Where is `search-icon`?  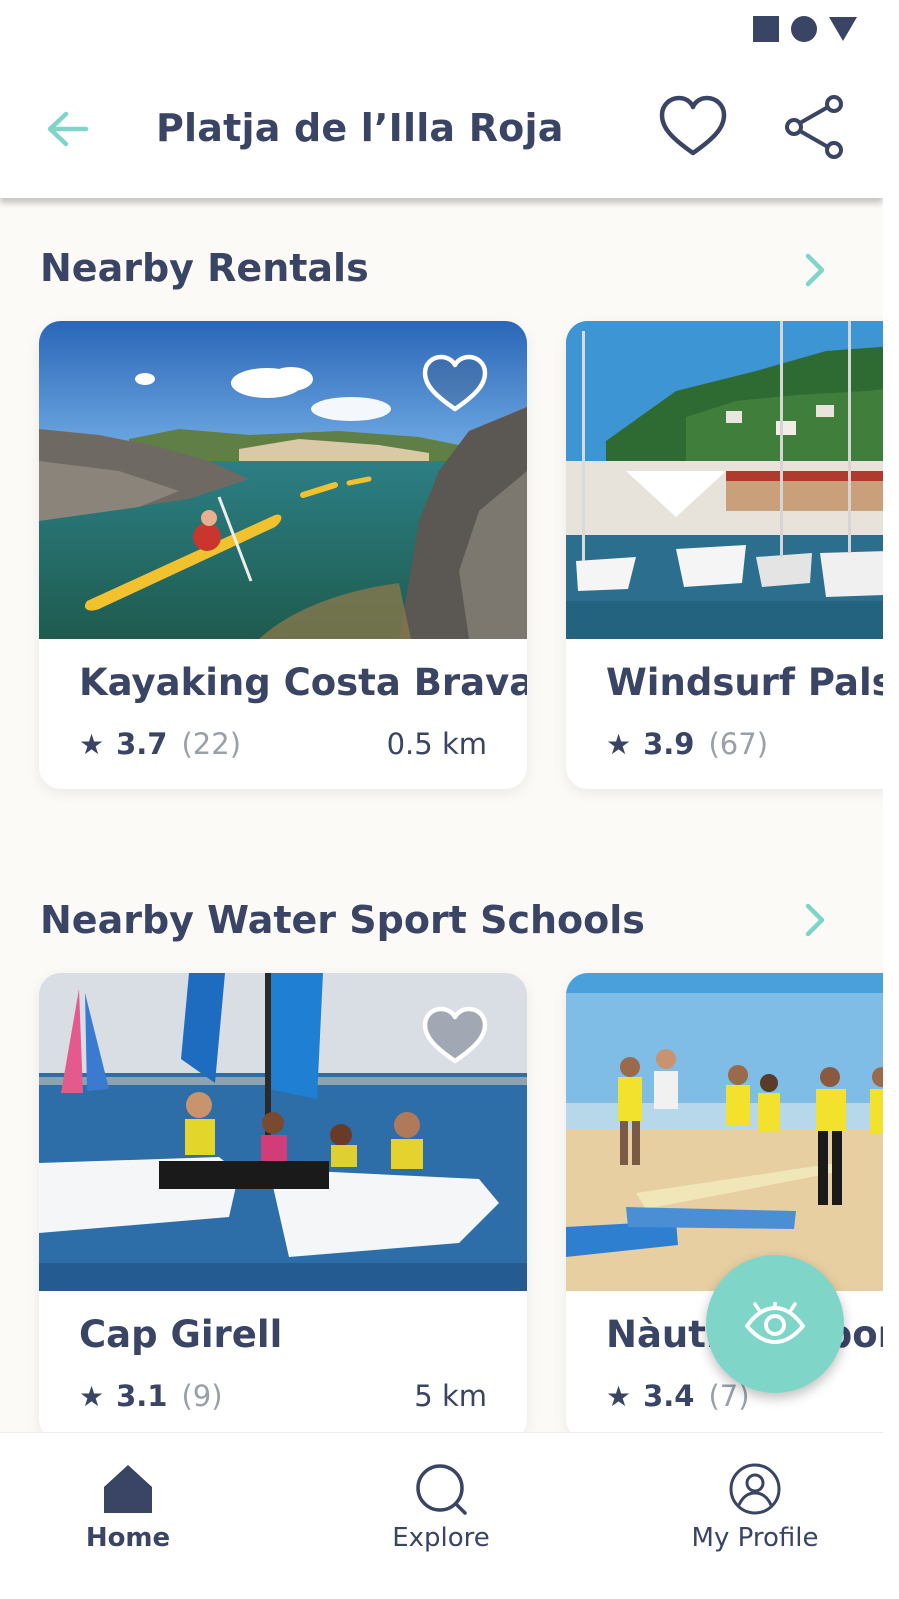
search-icon is located at coordinates (441, 1489).